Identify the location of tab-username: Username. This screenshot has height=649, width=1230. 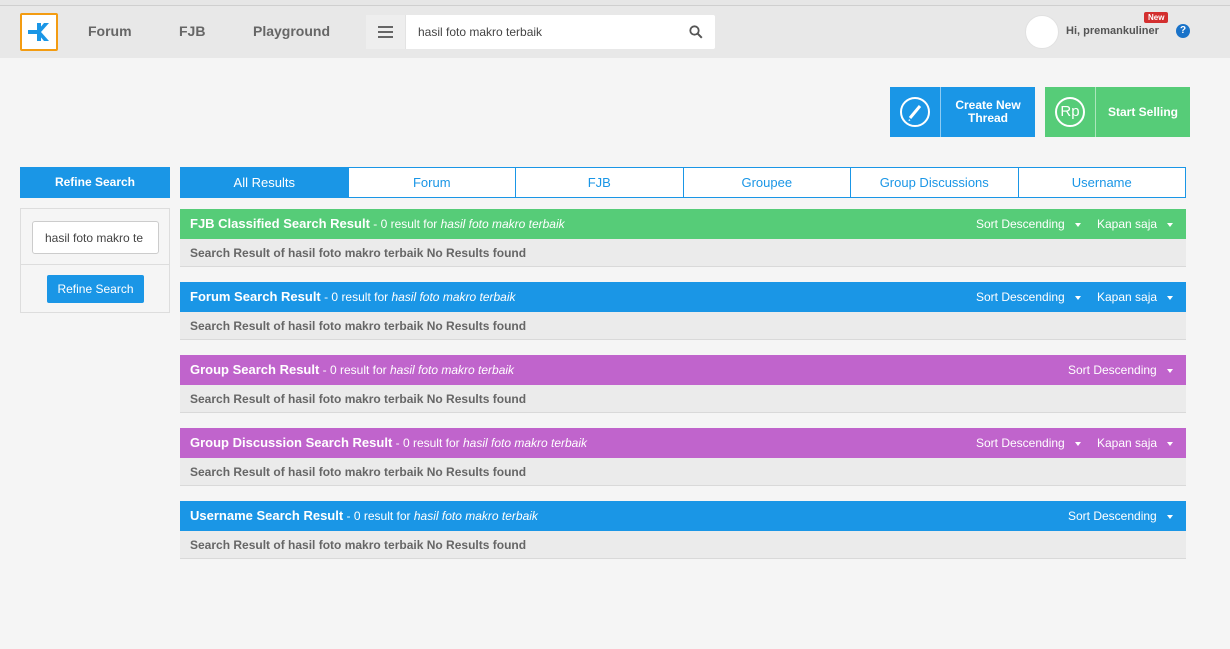
(1101, 182).